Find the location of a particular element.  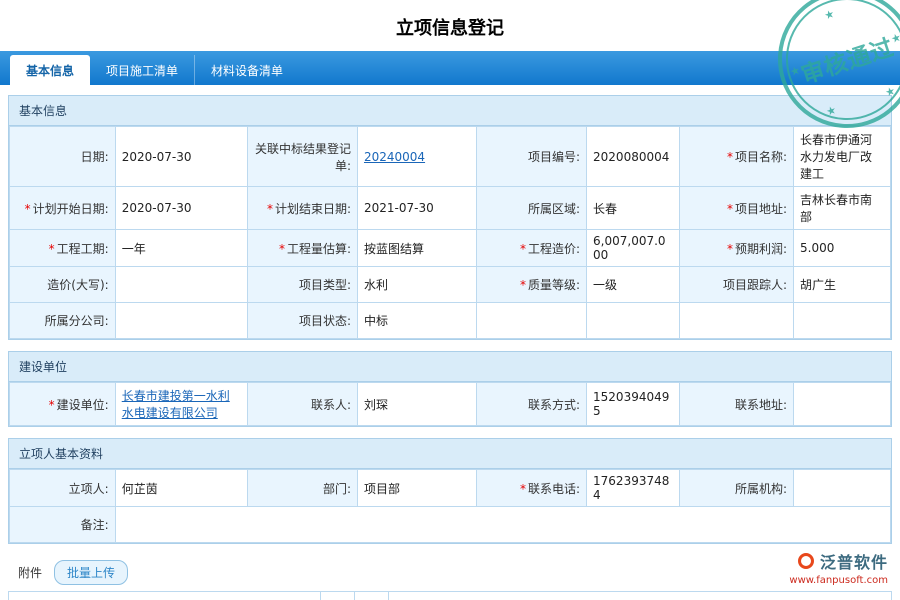

project-number-value: 2020080004 is located at coordinates (633, 156).